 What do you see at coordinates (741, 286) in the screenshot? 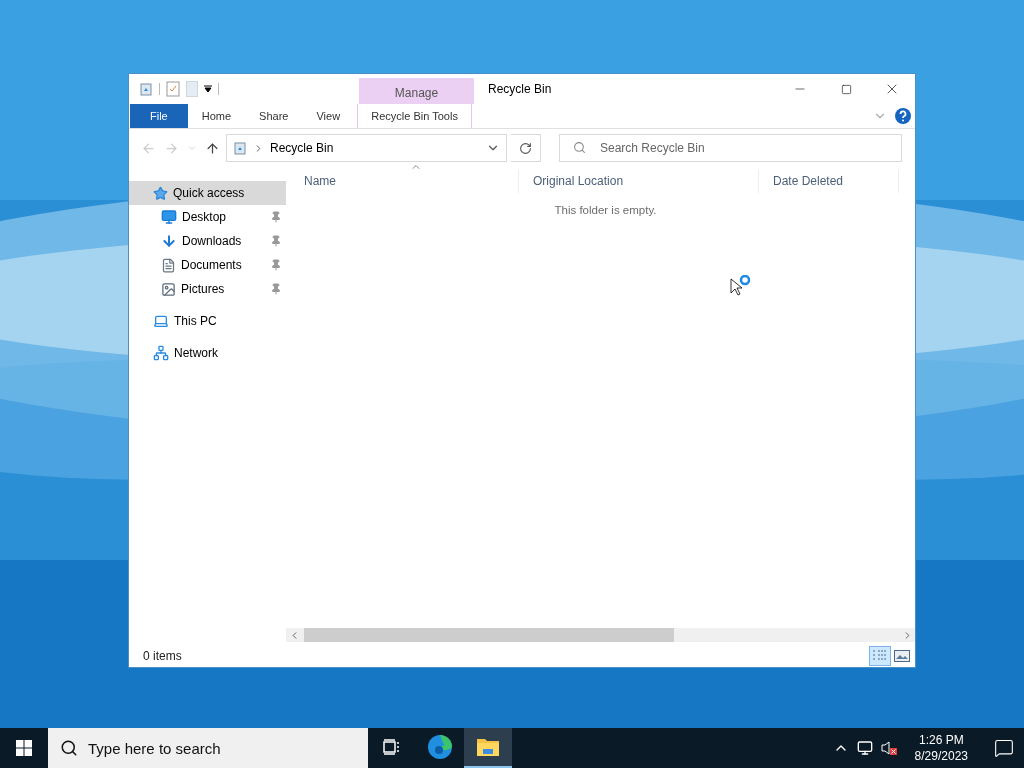
I see `busy-cursor-icon` at bounding box center [741, 286].